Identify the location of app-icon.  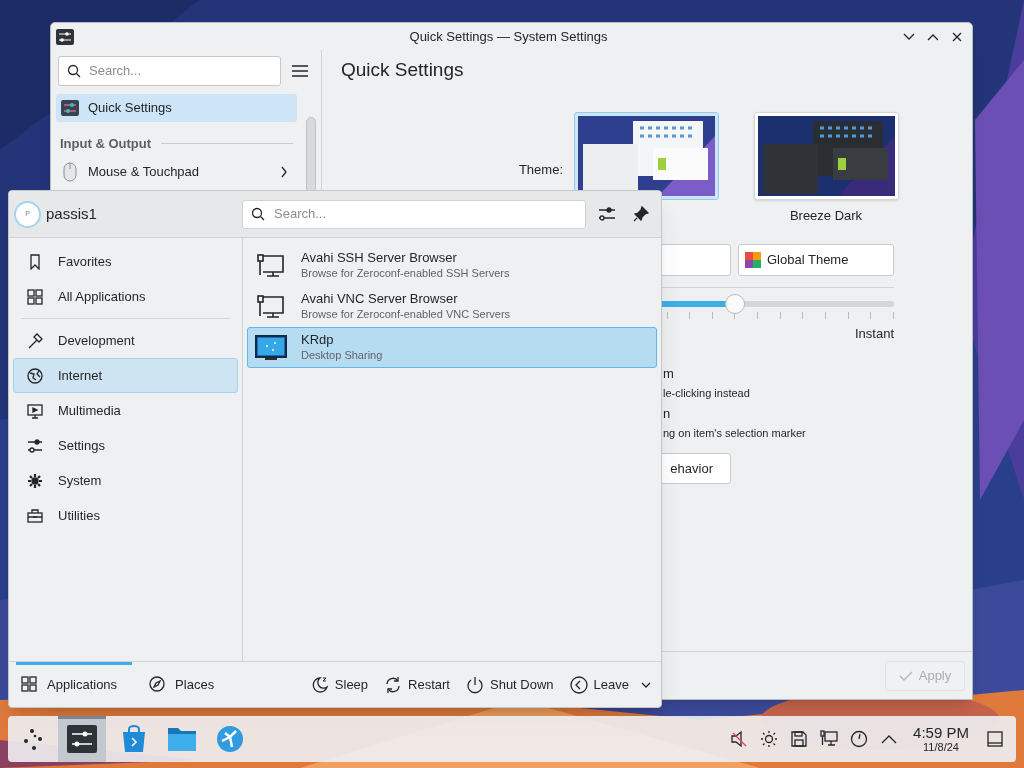
(65, 36).